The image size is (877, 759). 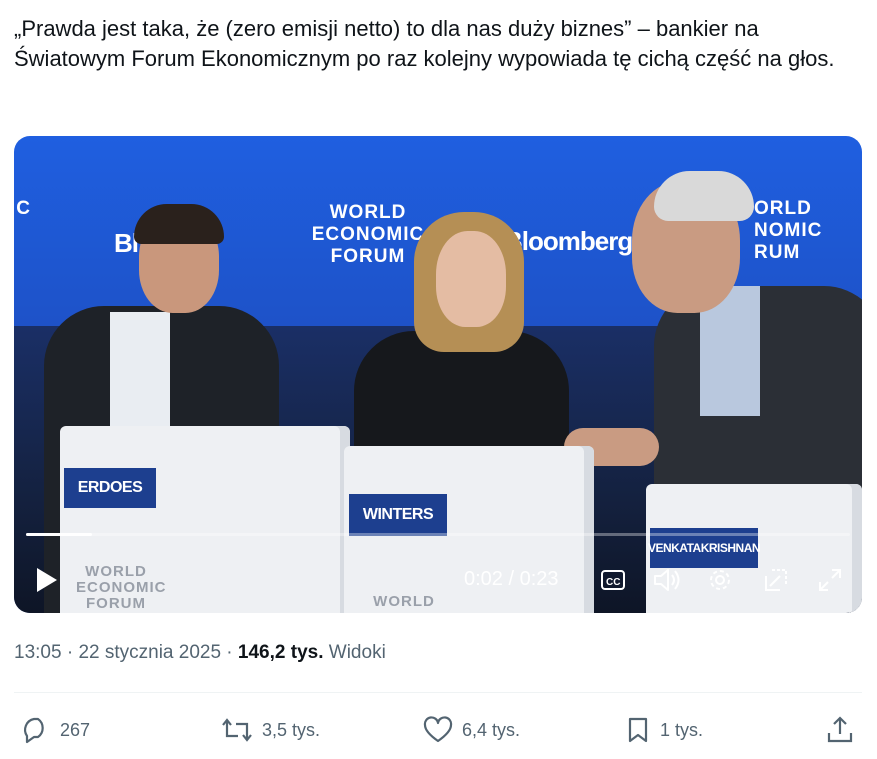 What do you see at coordinates (291, 729) in the screenshot?
I see `repost-count: 3,5 tys.` at bounding box center [291, 729].